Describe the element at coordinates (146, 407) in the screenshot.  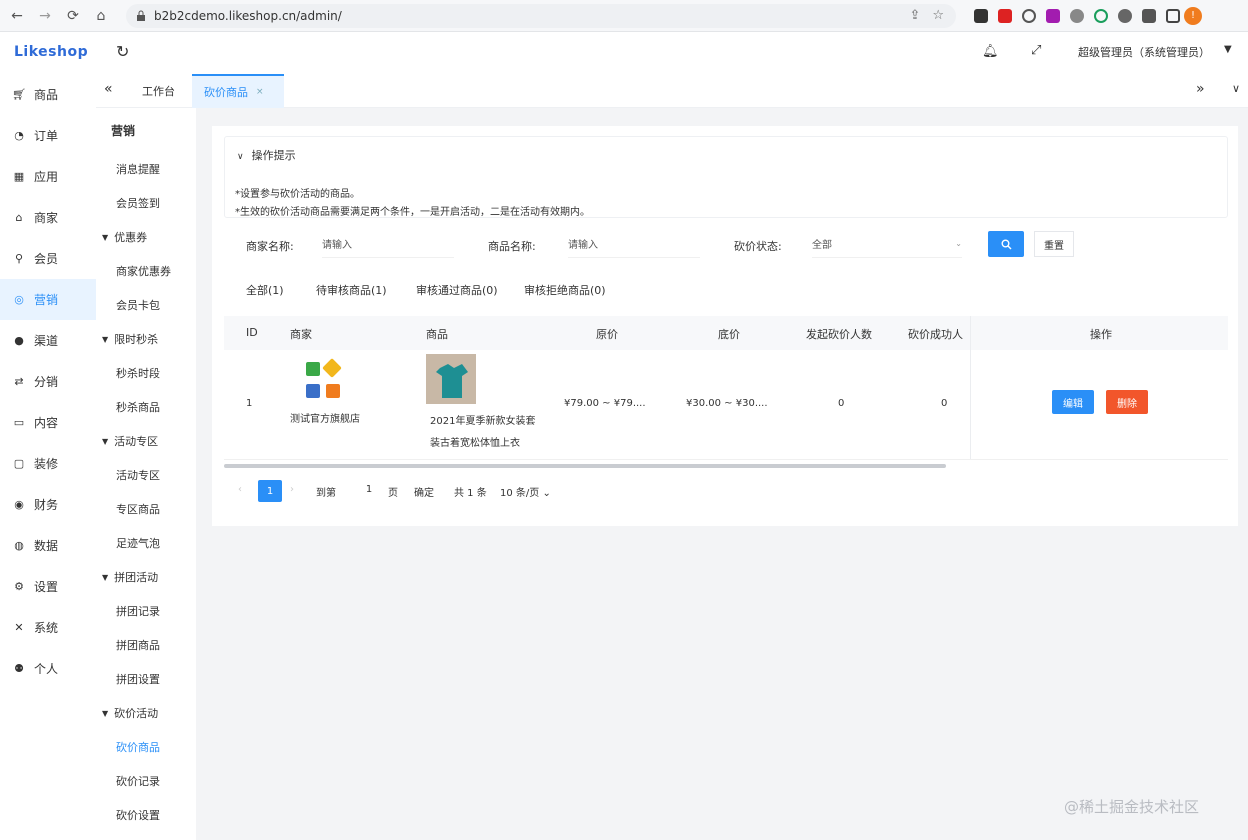
I see `sub-menu-item: 秒杀商品` at that location.